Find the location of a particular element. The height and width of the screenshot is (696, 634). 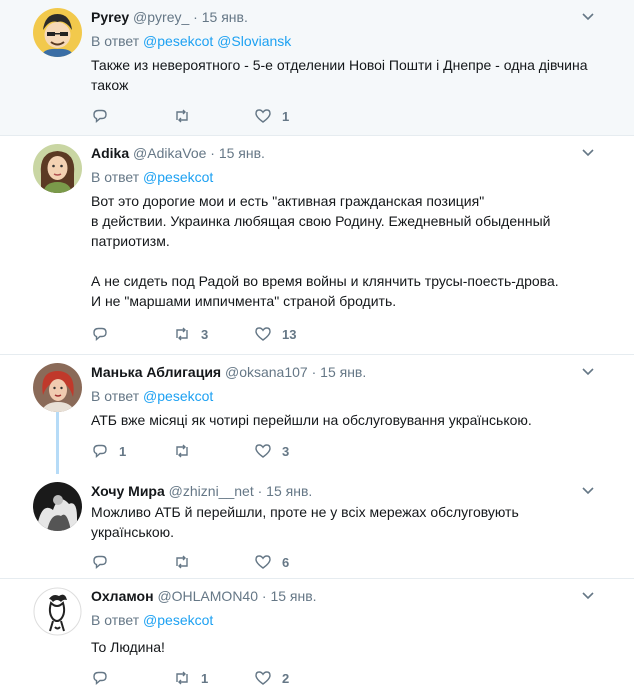

display-name: Манька Аблигация is located at coordinates (156, 372).